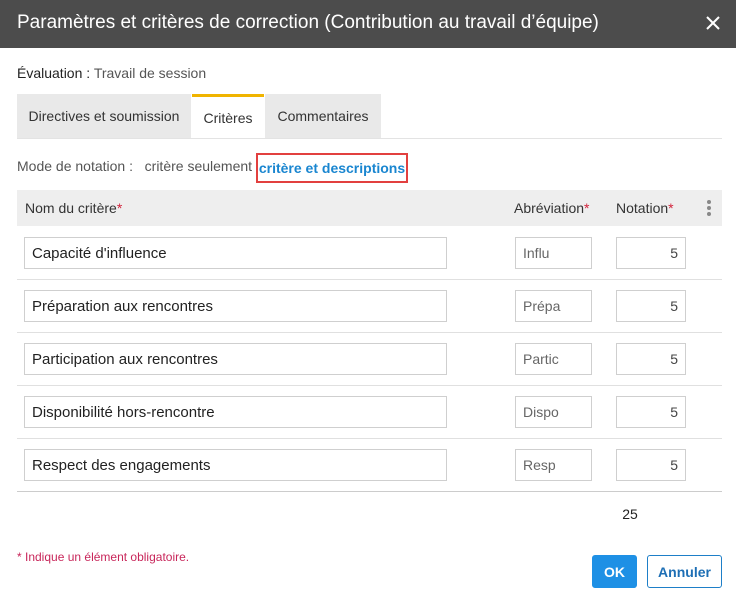  I want to click on cancel-button: Annuler, so click(684, 571).